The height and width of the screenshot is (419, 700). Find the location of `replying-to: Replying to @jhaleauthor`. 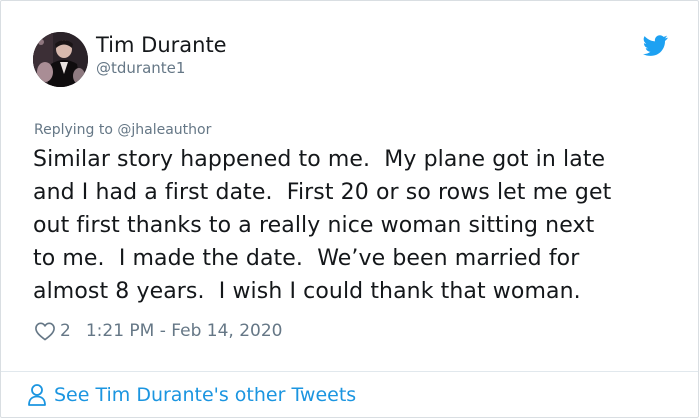

replying-to: Replying to @jhaleauthor is located at coordinates (122, 130).